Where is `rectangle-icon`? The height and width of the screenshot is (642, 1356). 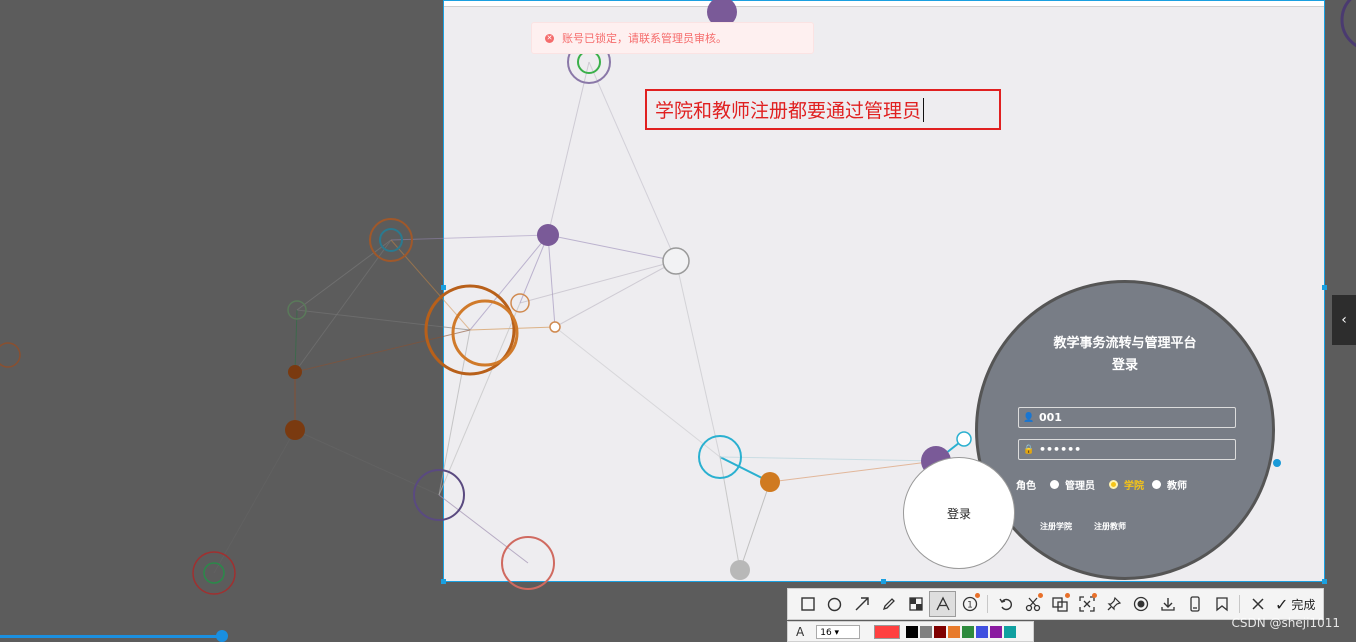
rectangle-icon is located at coordinates (807, 604).